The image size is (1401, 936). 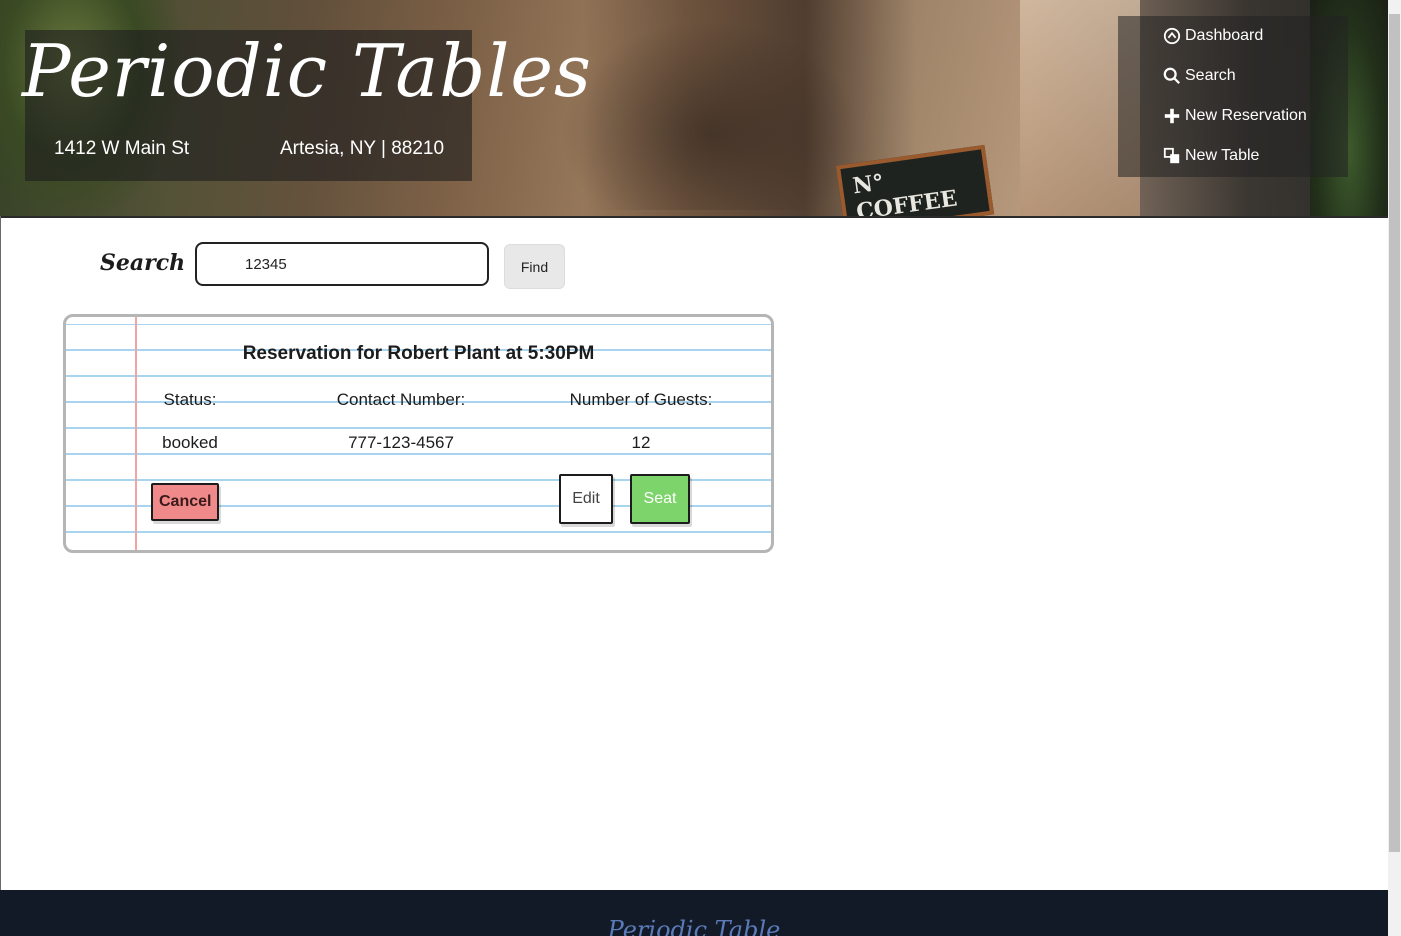 What do you see at coordinates (418, 353) in the screenshot?
I see `reservation-title: Reservation for Robert Plant at 5:30PM` at bounding box center [418, 353].